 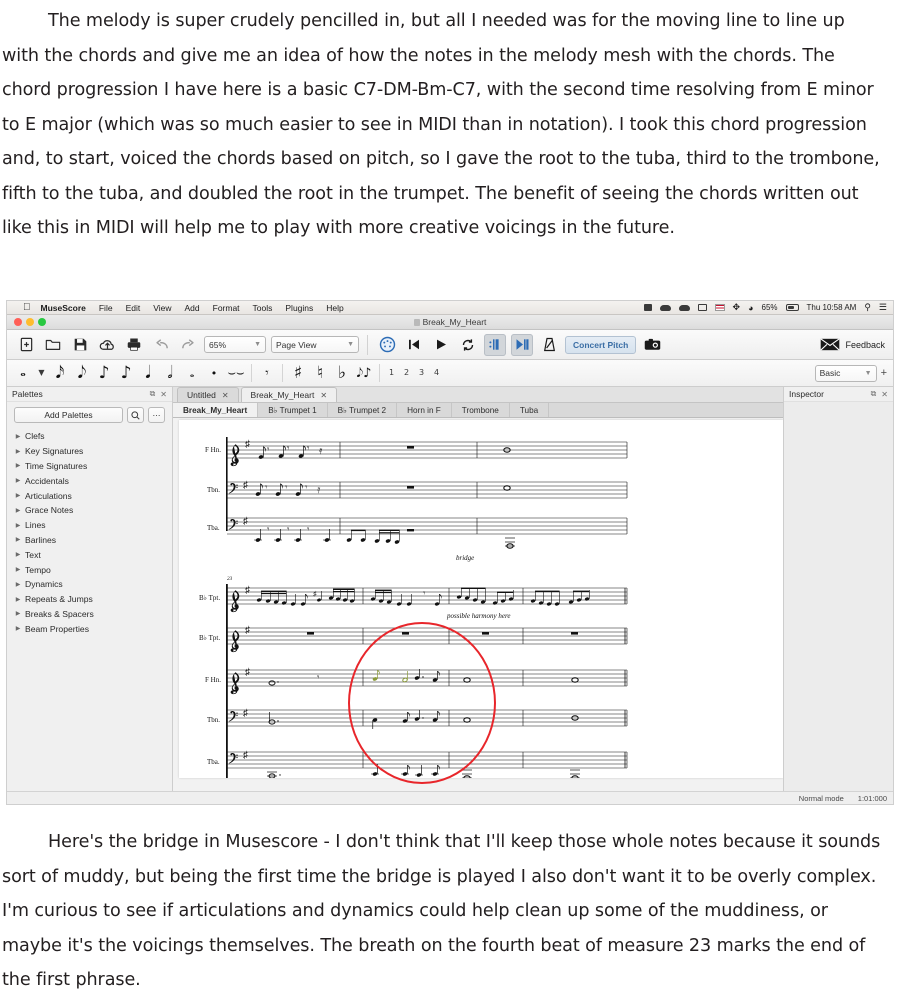 What do you see at coordinates (647, 307) in the screenshot?
I see `screen-icon` at bounding box center [647, 307].